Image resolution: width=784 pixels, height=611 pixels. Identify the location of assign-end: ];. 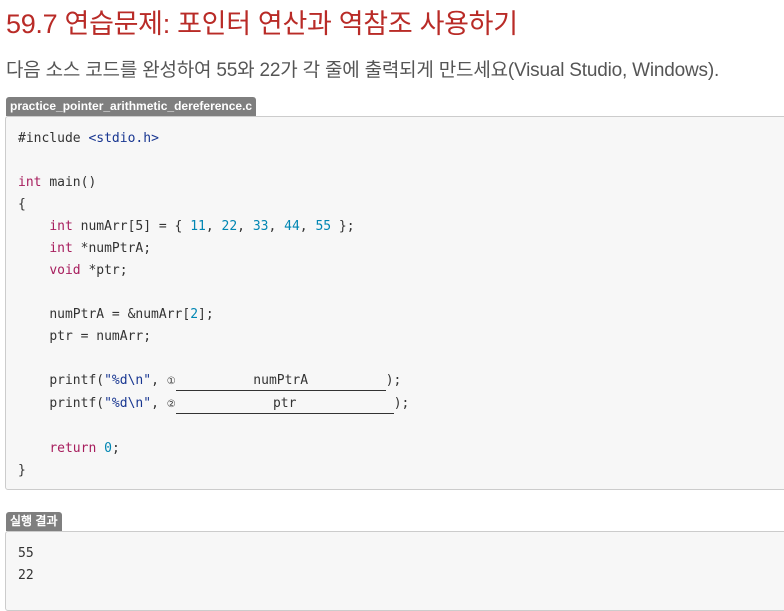
(206, 314).